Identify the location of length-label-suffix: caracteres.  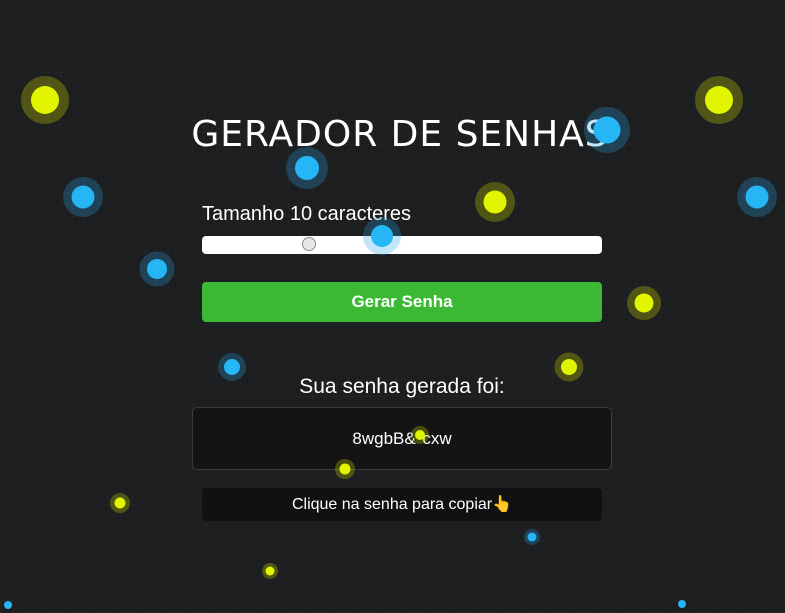
(364, 214).